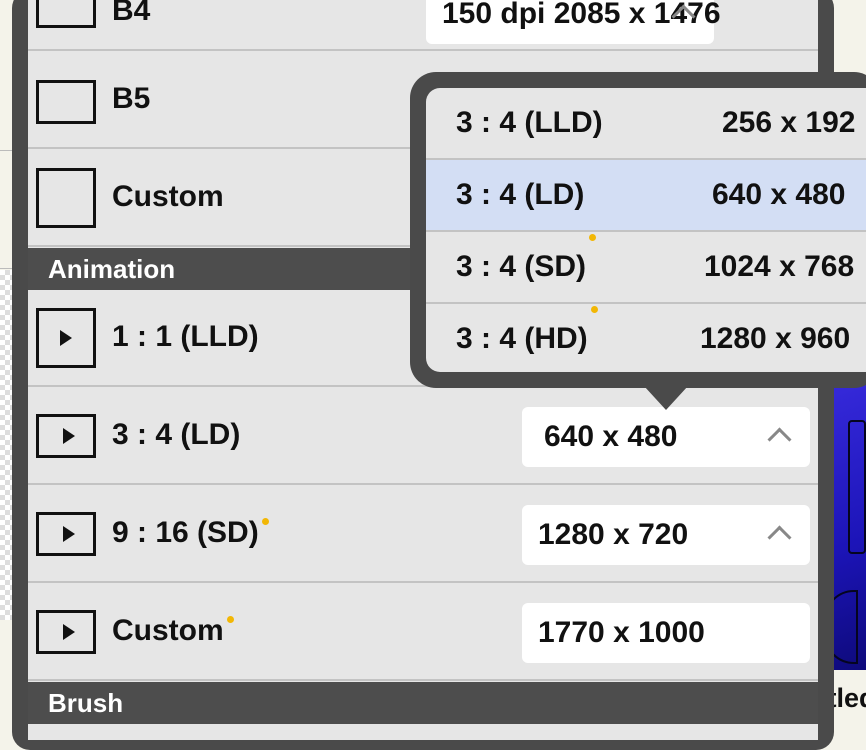 The height and width of the screenshot is (750, 866). I want to click on size-select-value: 640 x 480, so click(611, 436).